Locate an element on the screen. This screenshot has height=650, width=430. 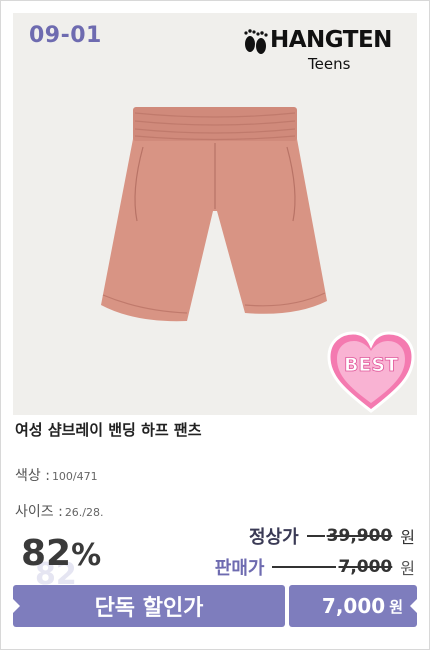
brand-subline: Teens is located at coordinates (329, 64).